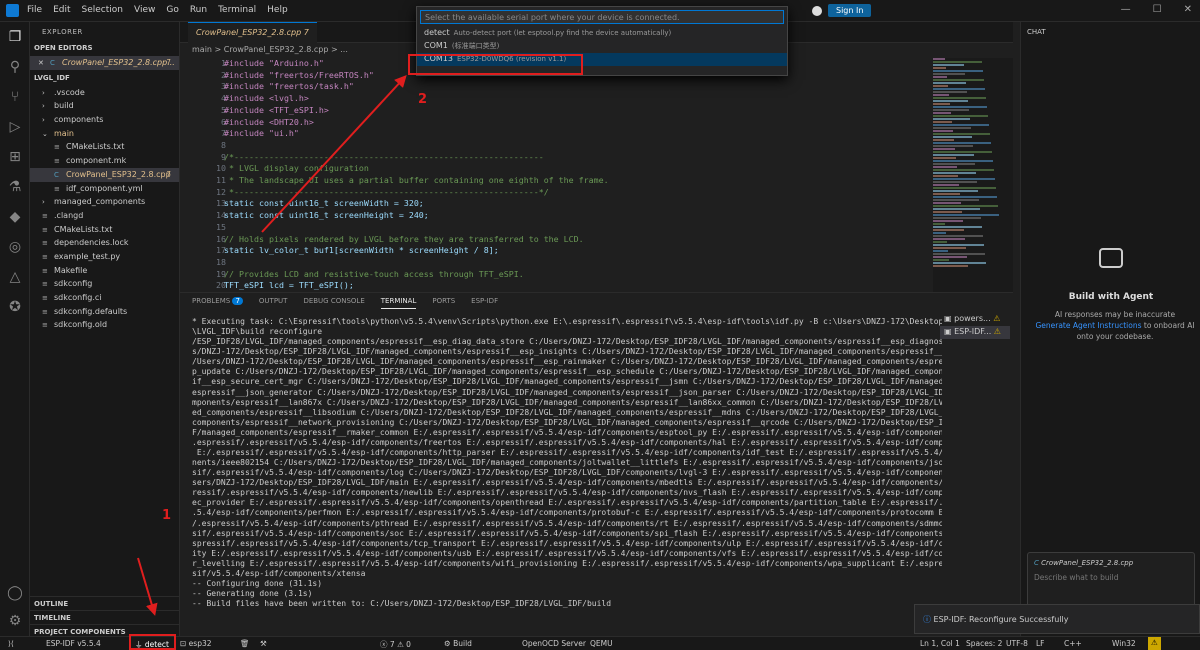 The width and height of the screenshot is (1200, 650). Describe the element at coordinates (34, 10) in the screenshot. I see `menu-file: File` at that location.